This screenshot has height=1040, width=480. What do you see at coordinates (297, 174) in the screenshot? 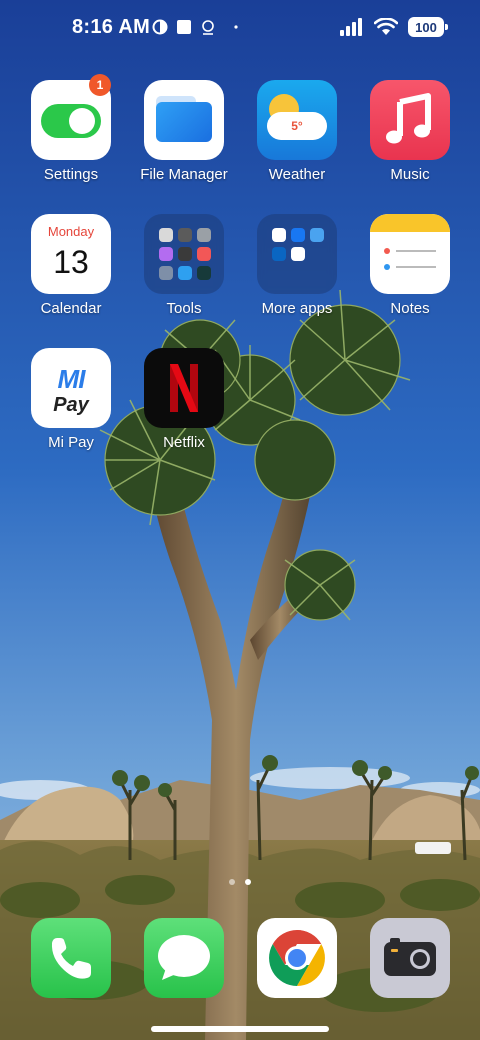
I see `app-label: Weather` at bounding box center [297, 174].